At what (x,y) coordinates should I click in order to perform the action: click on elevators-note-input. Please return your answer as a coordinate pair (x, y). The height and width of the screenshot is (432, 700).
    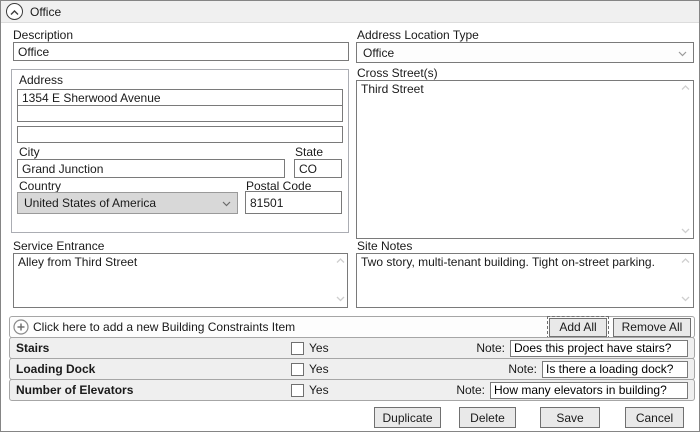
    Looking at the image, I should click on (589, 390).